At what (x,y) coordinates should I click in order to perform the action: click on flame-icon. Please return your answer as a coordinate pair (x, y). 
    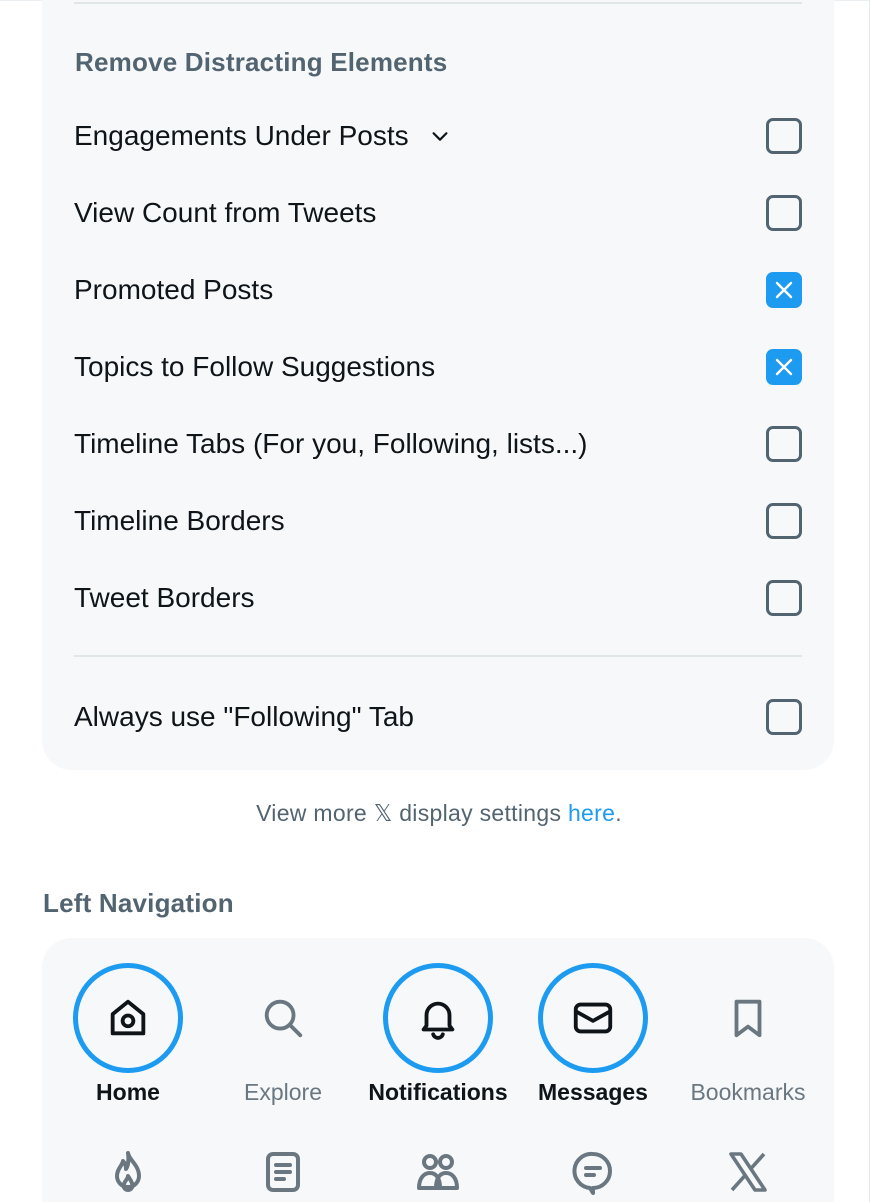
    Looking at the image, I should click on (128, 1171).